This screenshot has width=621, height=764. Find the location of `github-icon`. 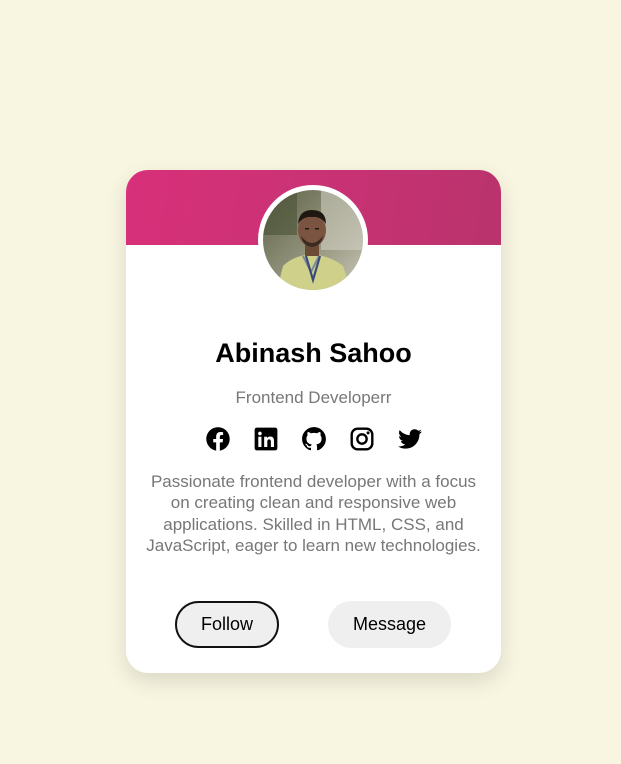

github-icon is located at coordinates (314, 439).